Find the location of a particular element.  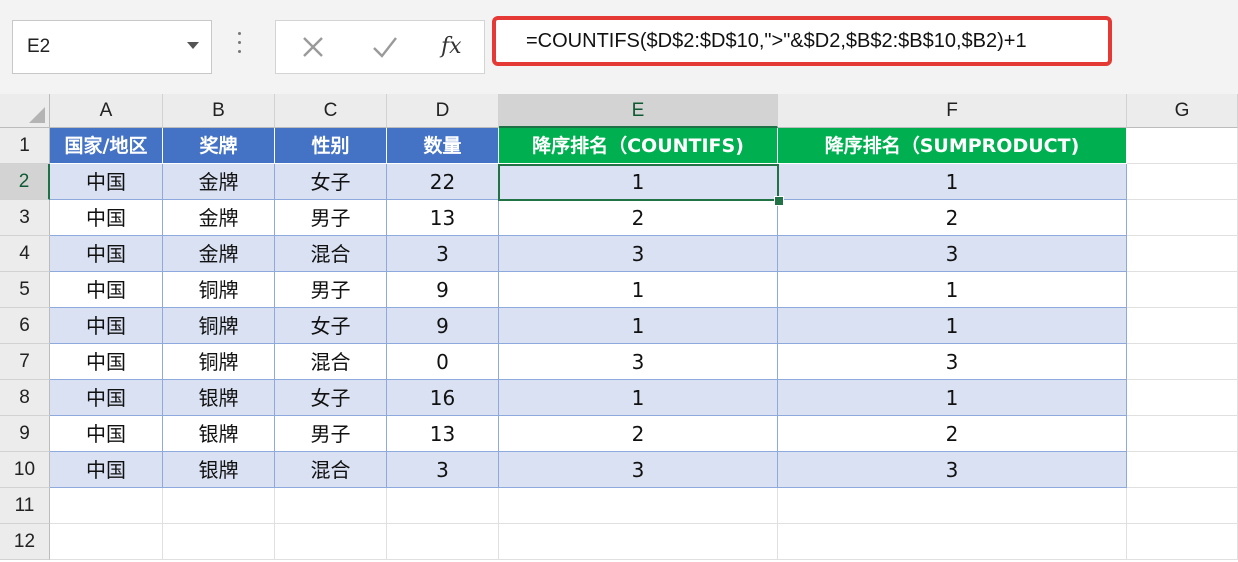

cell-c4: 混合 is located at coordinates (331, 254).